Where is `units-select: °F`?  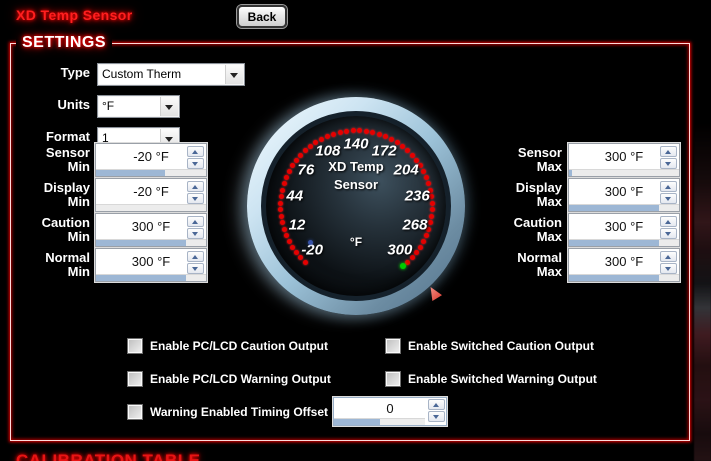 units-select: °F is located at coordinates (138, 106).